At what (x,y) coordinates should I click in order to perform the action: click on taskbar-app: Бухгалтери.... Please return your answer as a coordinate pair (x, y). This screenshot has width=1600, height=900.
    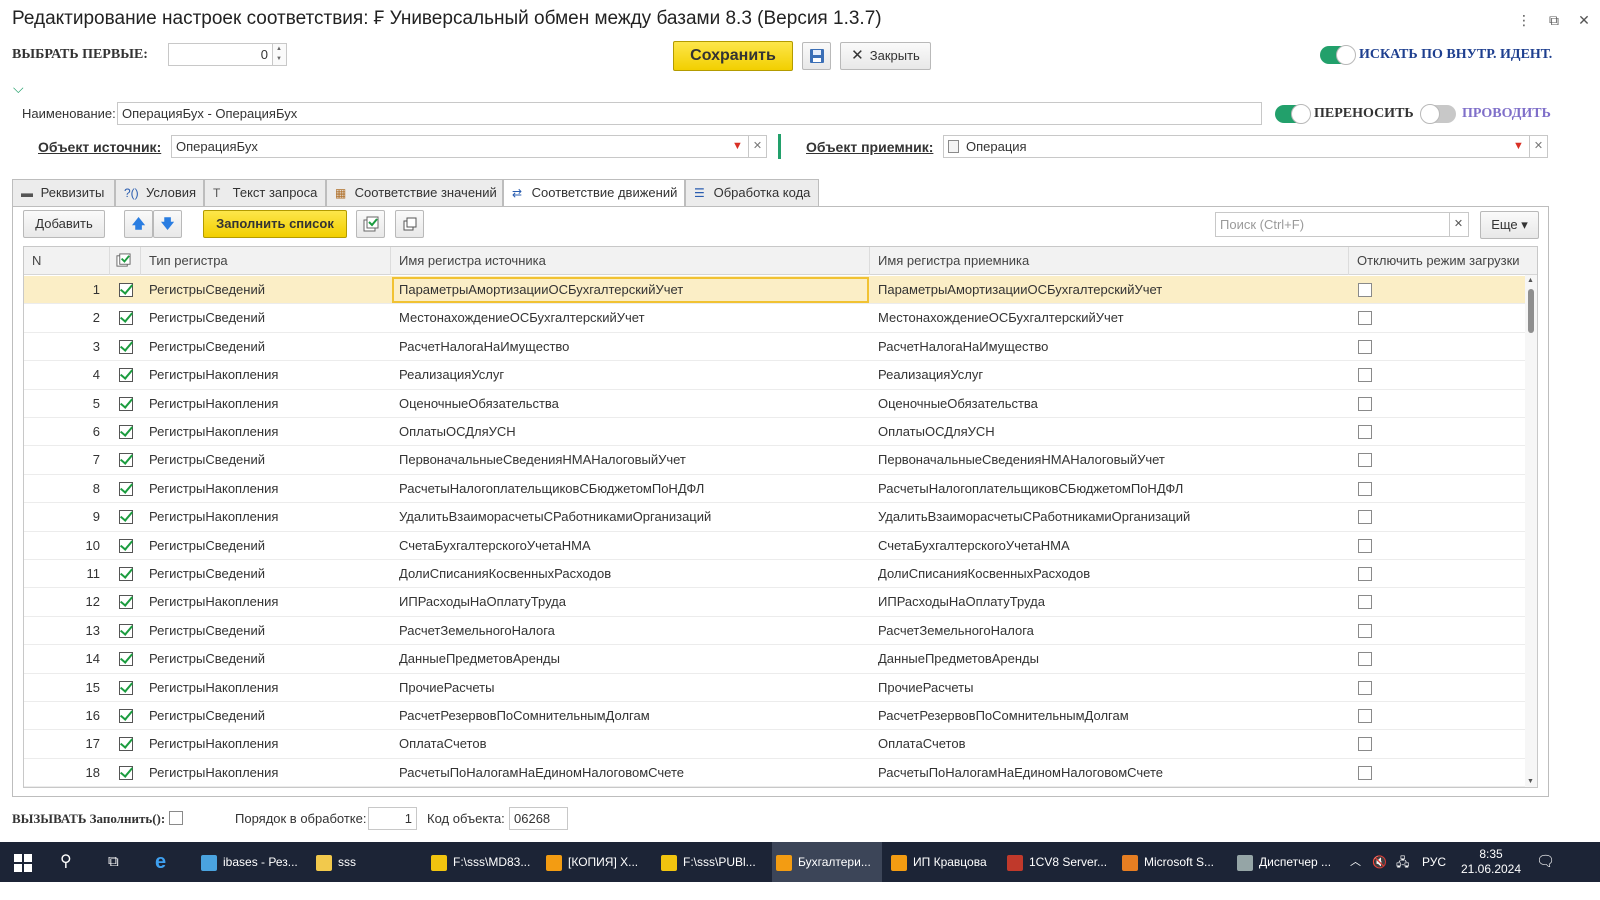
    Looking at the image, I should click on (827, 862).